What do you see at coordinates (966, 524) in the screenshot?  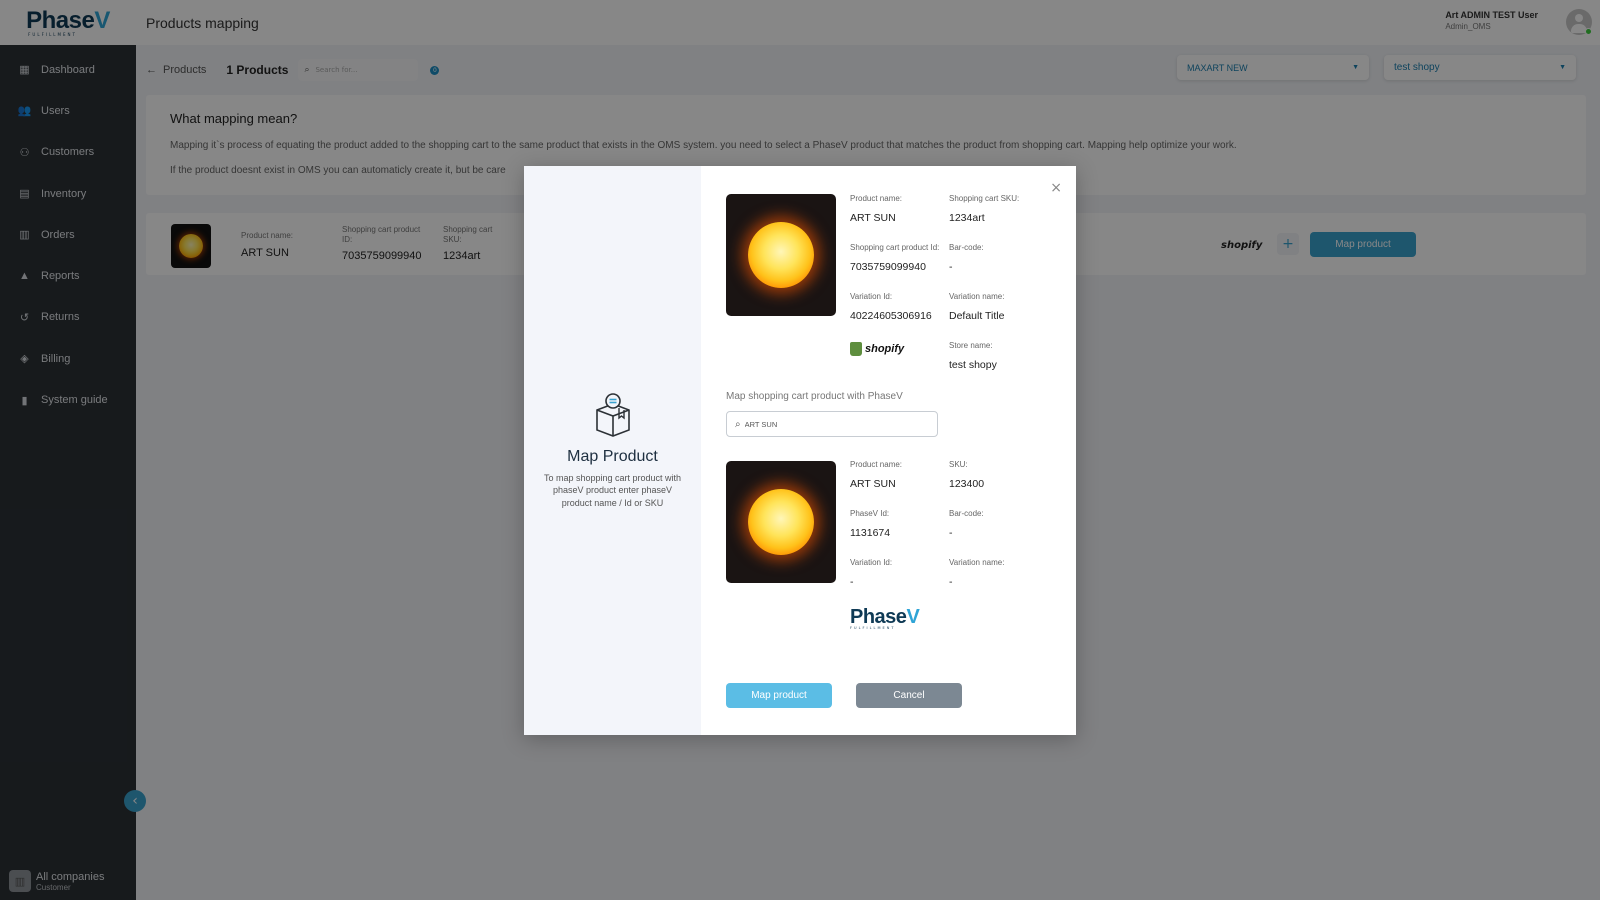 I see `phasev-product-barcode: Bar-code: -` at bounding box center [966, 524].